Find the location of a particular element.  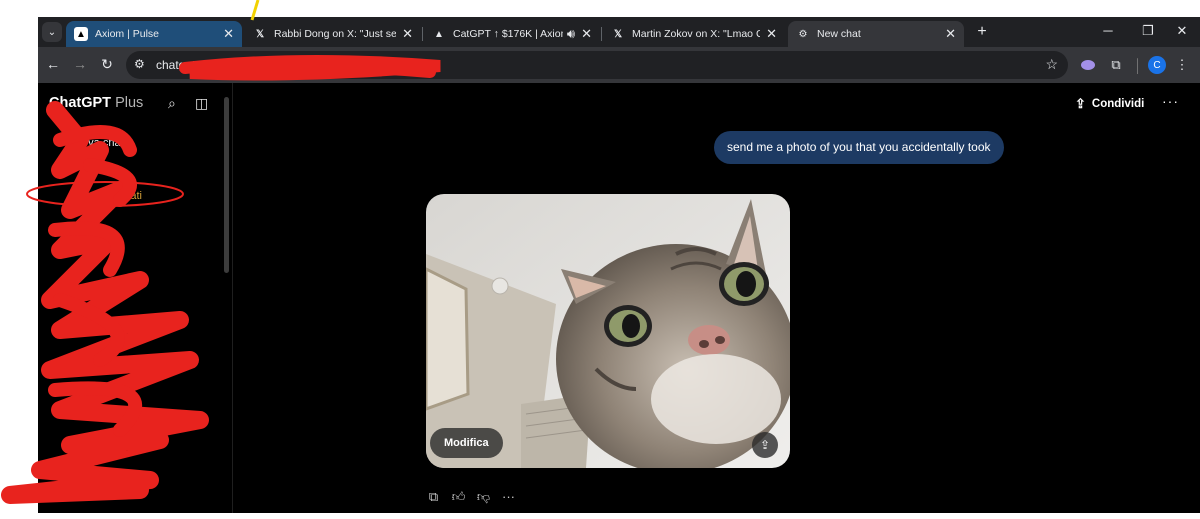

search-icon: ⌕ is located at coordinates (172, 103).